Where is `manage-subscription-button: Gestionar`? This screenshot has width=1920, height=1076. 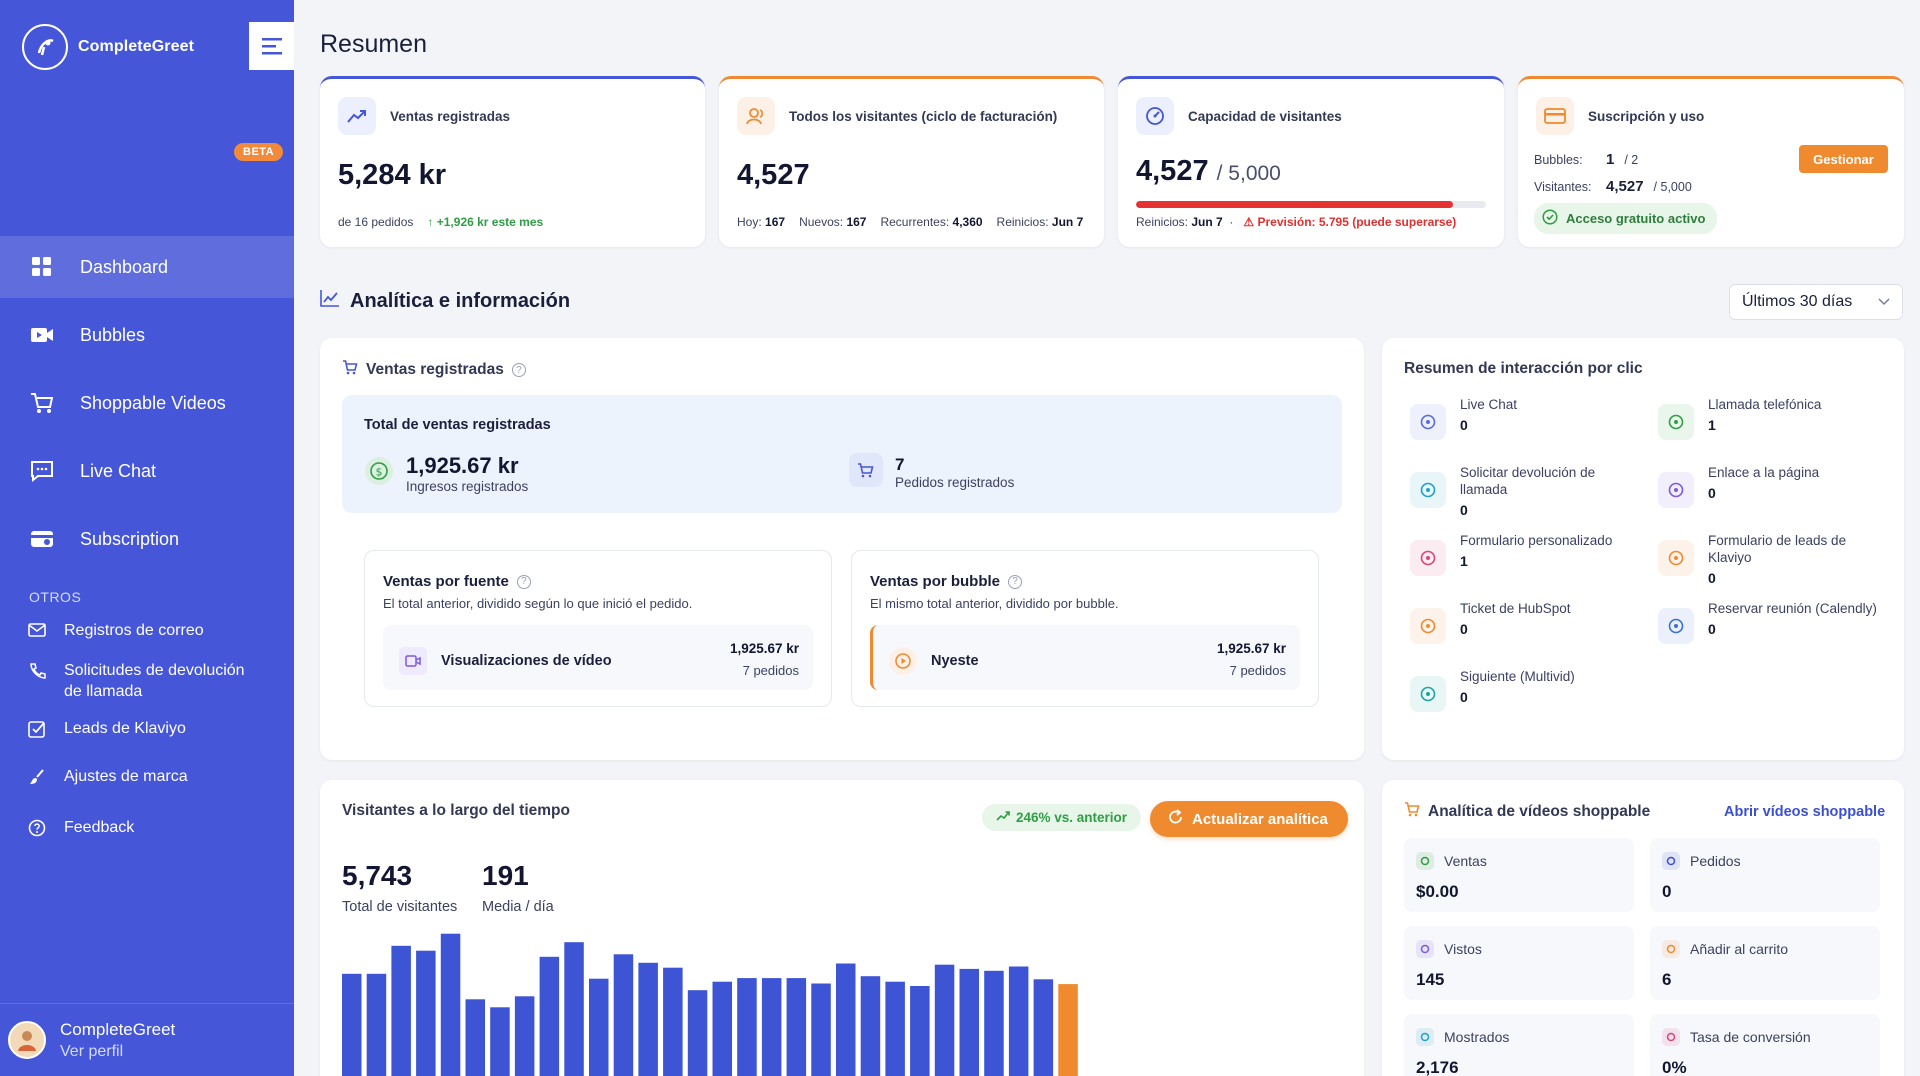
manage-subscription-button: Gestionar is located at coordinates (1843, 159).